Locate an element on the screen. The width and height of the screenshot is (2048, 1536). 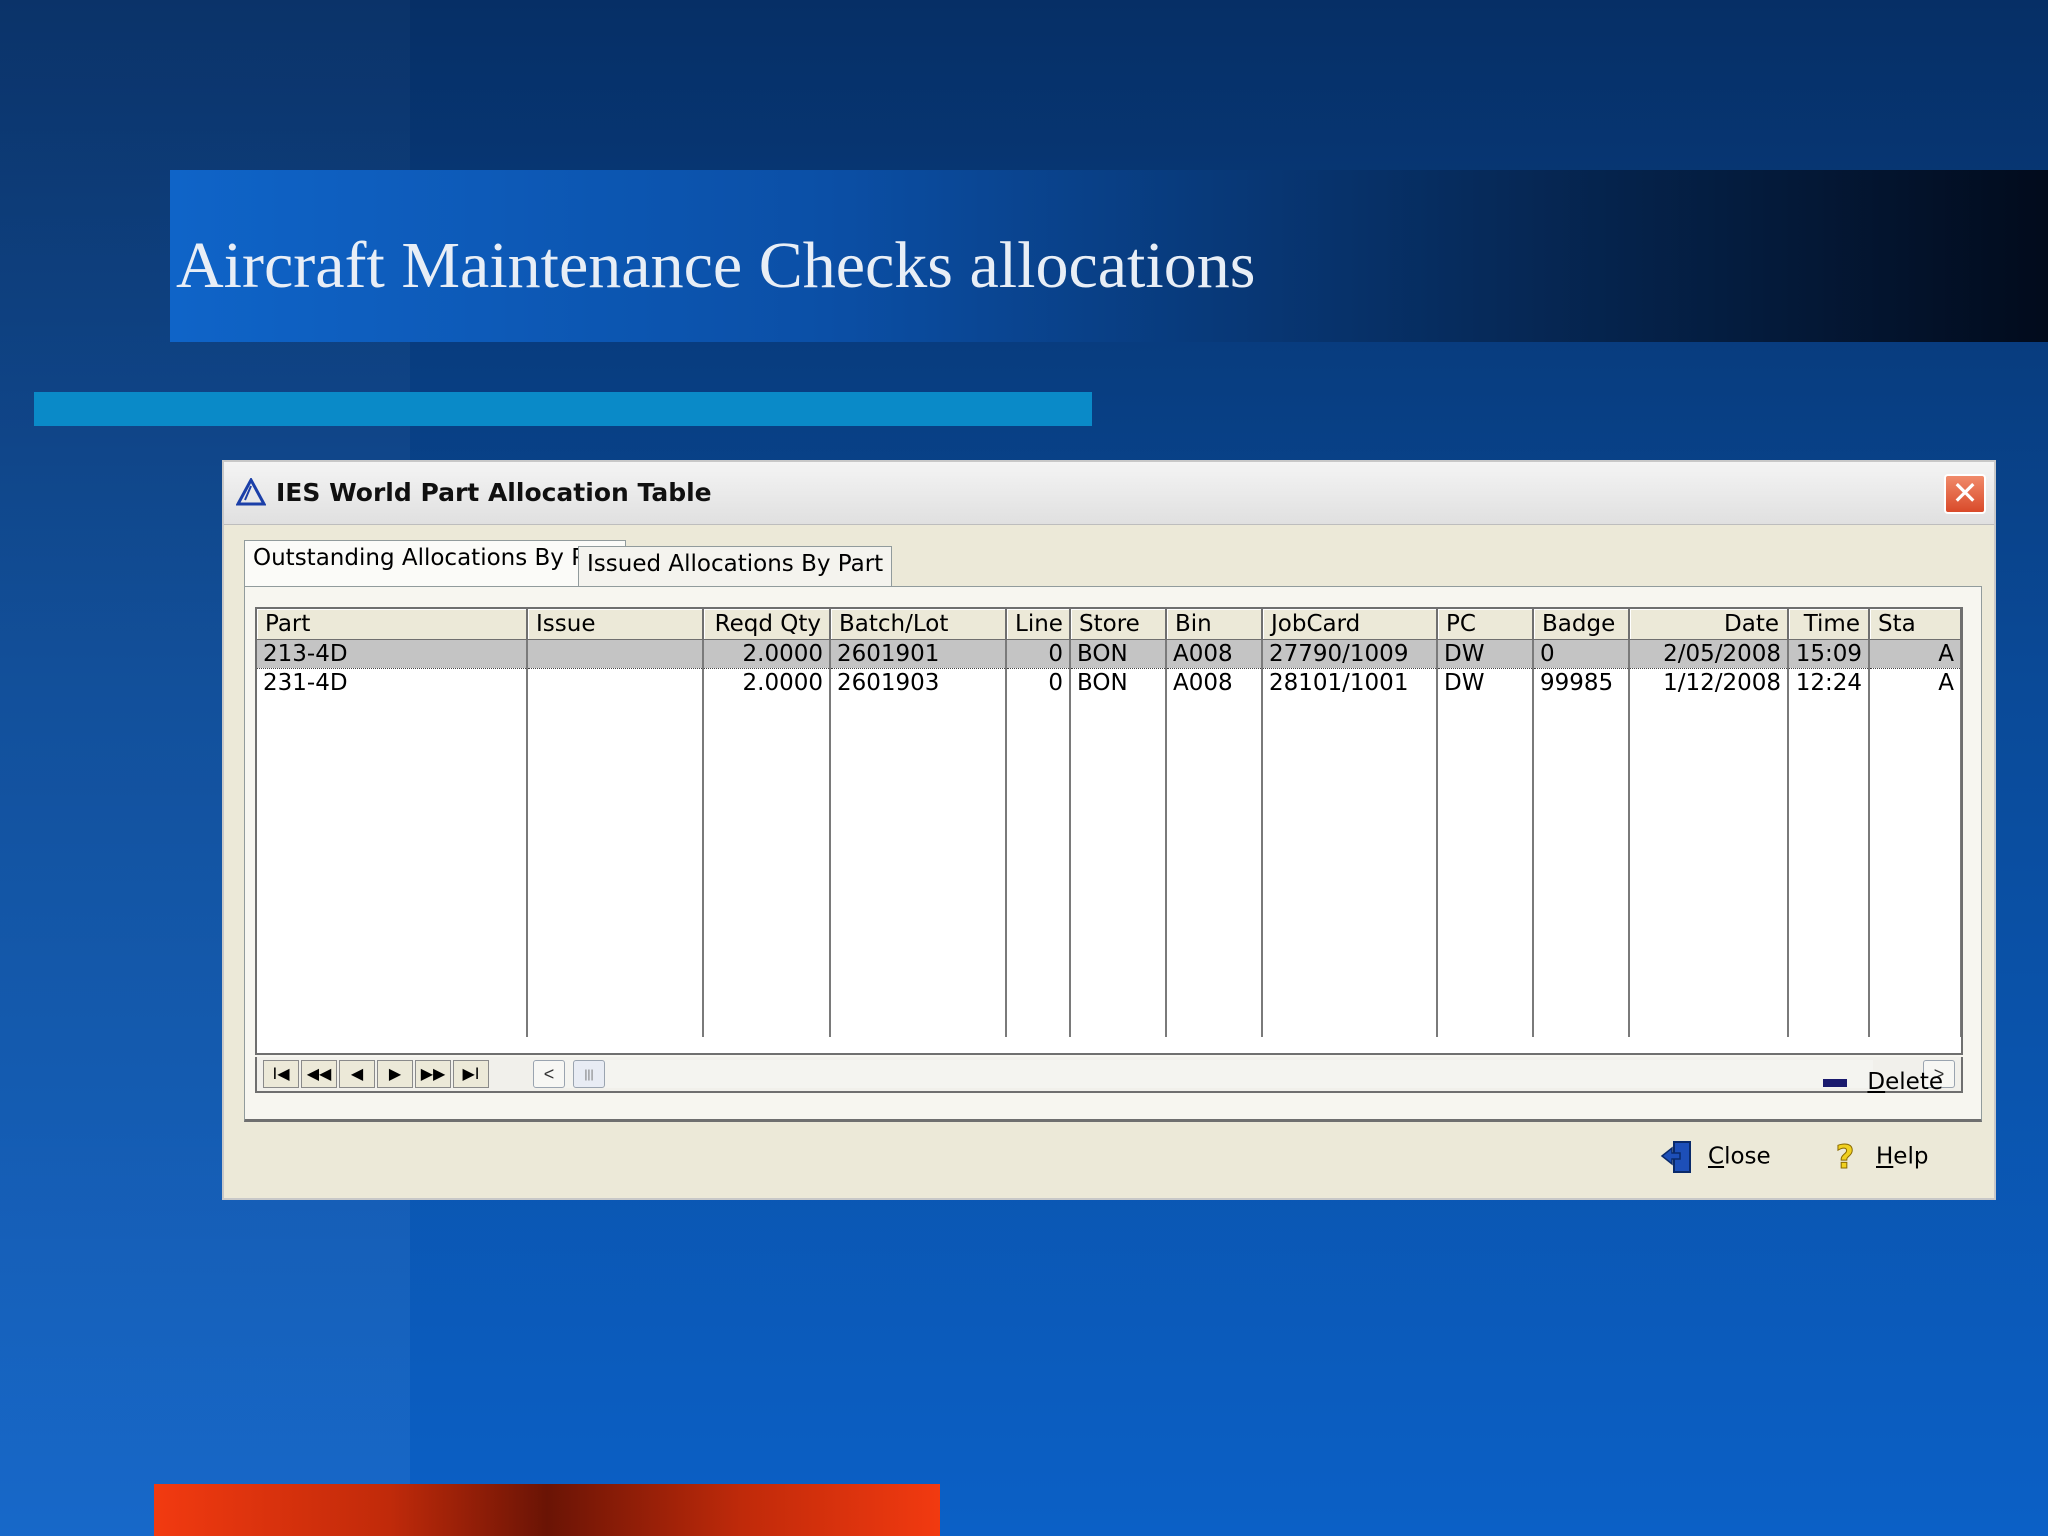
cell-batch-lot: 2601901 is located at coordinates (918, 654).